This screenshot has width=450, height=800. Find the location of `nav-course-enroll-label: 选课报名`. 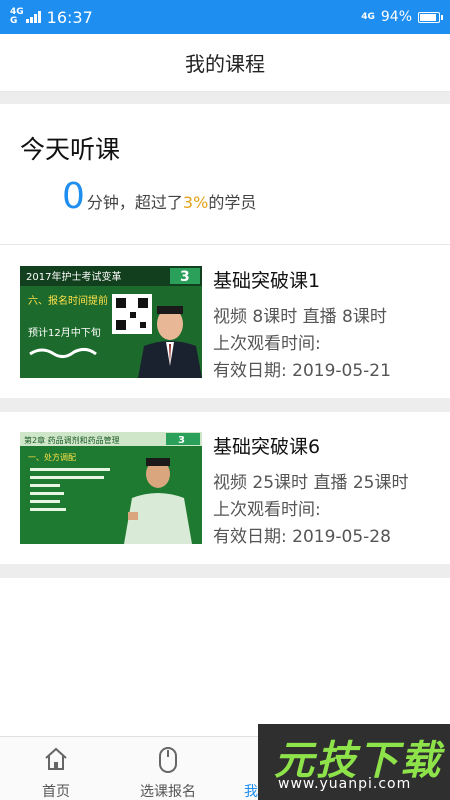

nav-course-enroll-label: 选课报名 is located at coordinates (168, 792).